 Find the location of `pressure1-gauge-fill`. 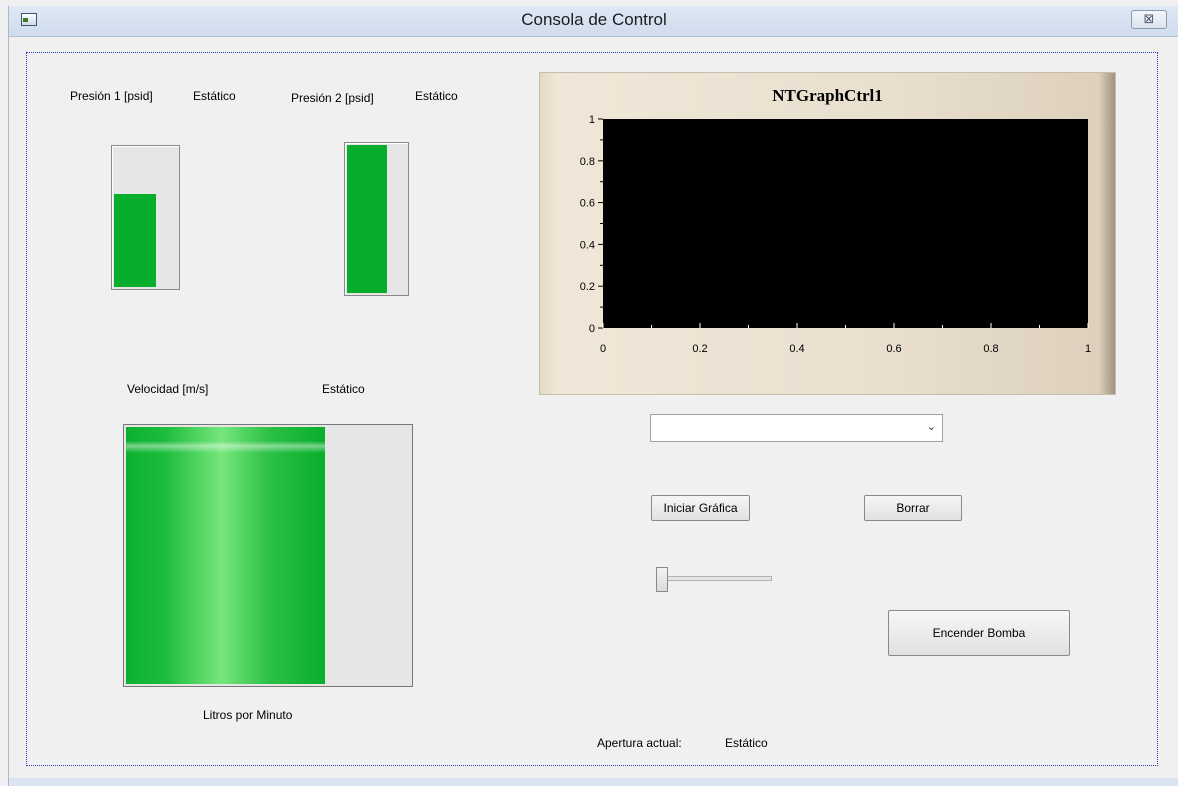

pressure1-gauge-fill is located at coordinates (135, 240).